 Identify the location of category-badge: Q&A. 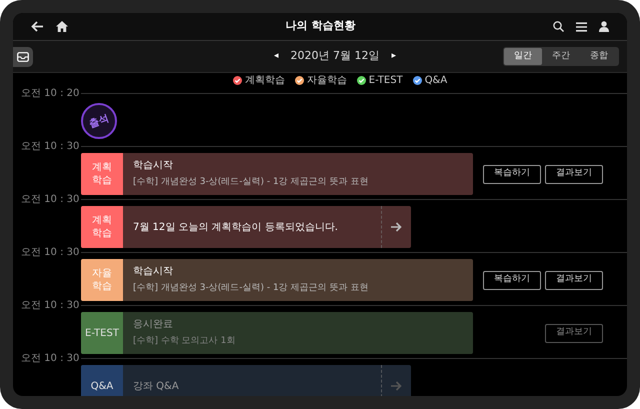
(102, 380).